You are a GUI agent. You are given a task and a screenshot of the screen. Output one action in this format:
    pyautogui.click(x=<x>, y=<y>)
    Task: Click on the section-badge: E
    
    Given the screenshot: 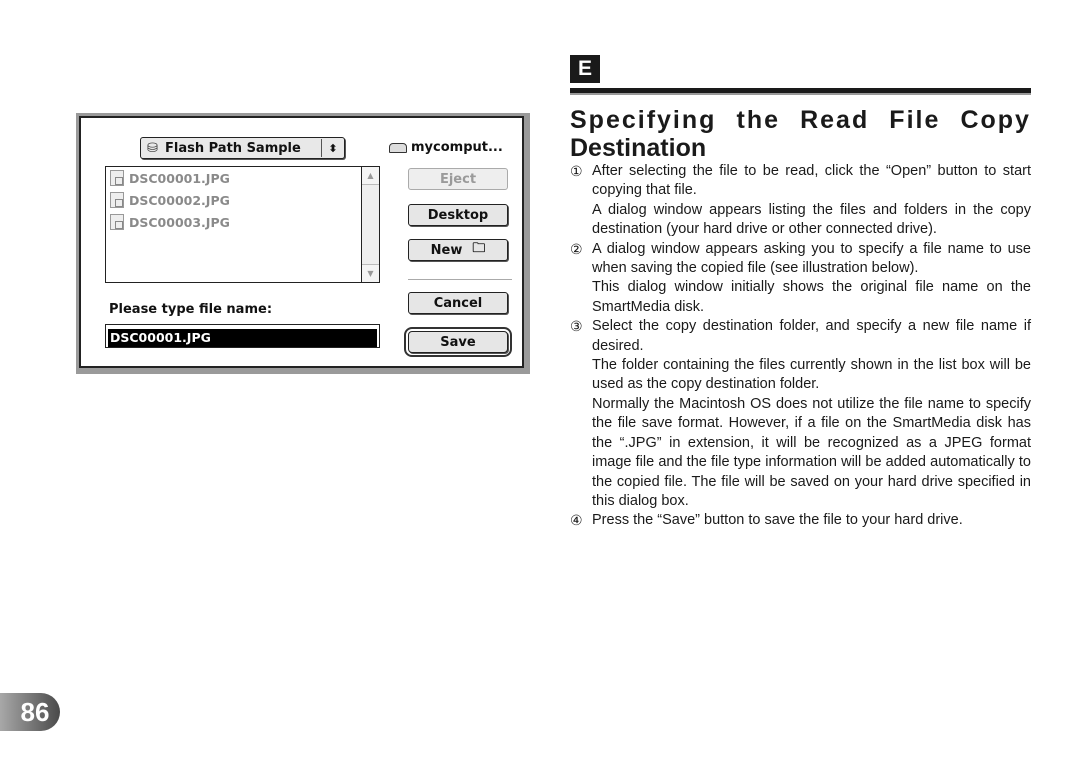 What is the action you would take?
    pyautogui.click(x=585, y=69)
    